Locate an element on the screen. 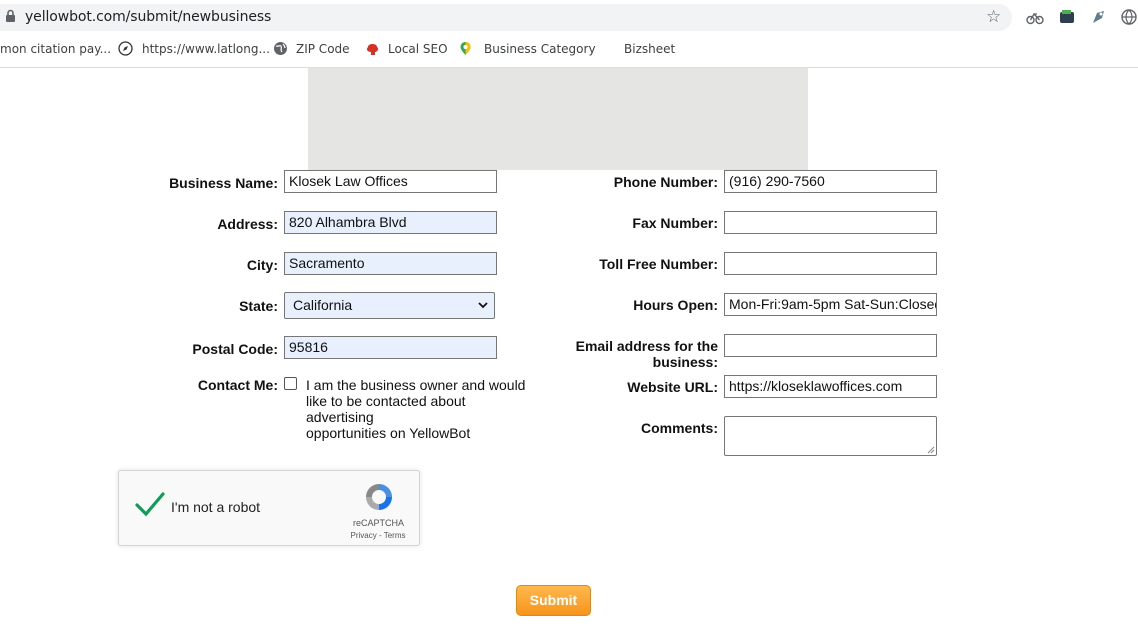  email-label: Email address for the business: is located at coordinates (618, 354).